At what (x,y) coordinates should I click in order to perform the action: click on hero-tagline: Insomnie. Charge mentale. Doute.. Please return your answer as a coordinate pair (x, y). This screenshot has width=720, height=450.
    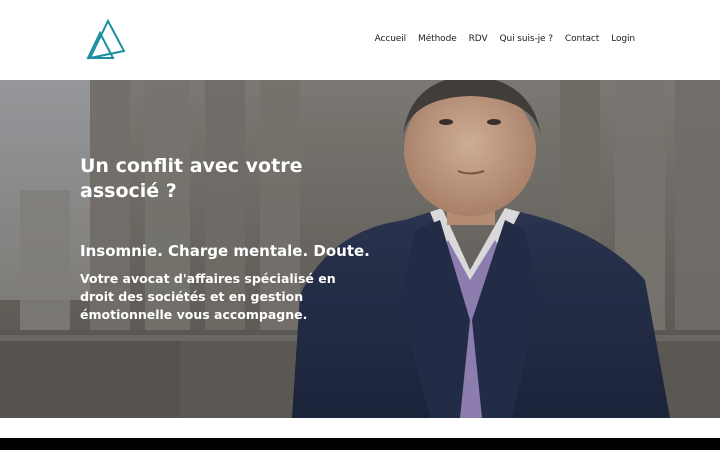
    Looking at the image, I should click on (225, 251).